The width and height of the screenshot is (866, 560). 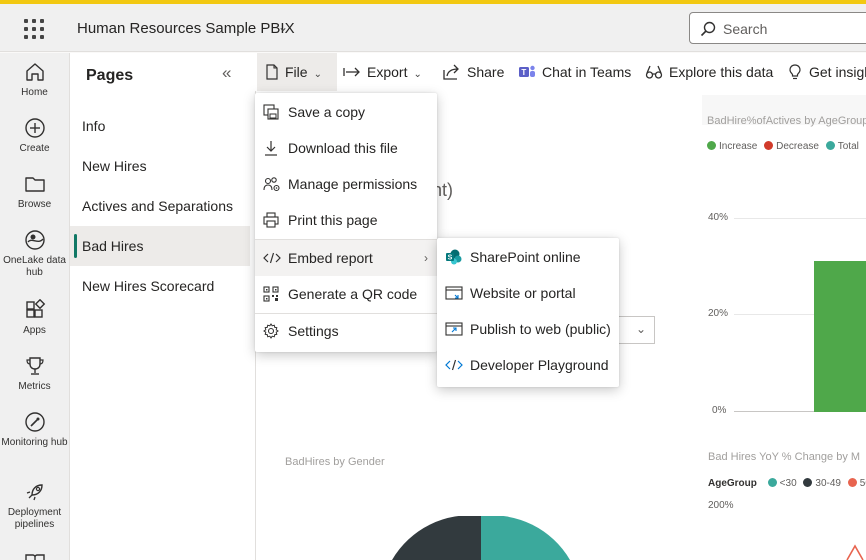 What do you see at coordinates (271, 112) in the screenshot?
I see `save-copy-icon` at bounding box center [271, 112].